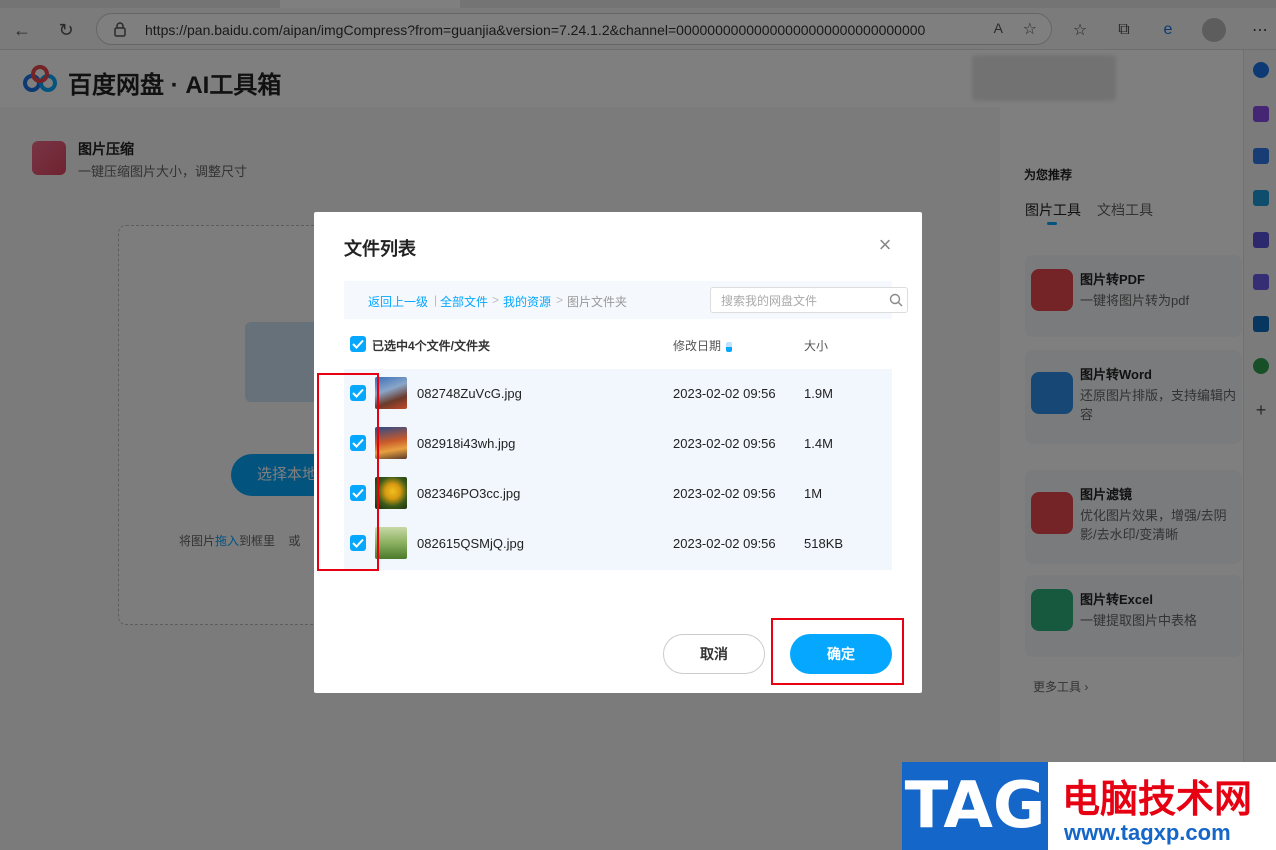 Image resolution: width=1276 pixels, height=850 pixels. I want to click on sort-icon, so click(729, 346).